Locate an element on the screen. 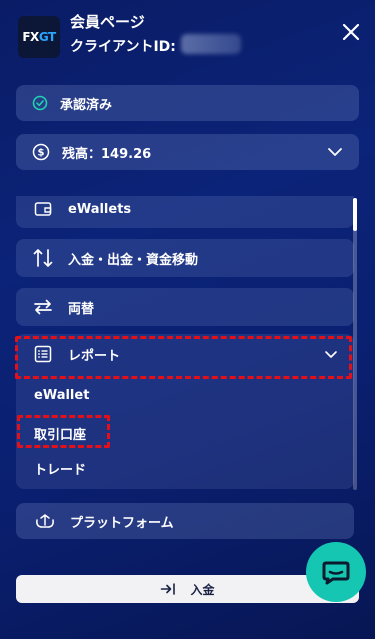 This screenshot has height=639, width=375. close-button is located at coordinates (351, 32).